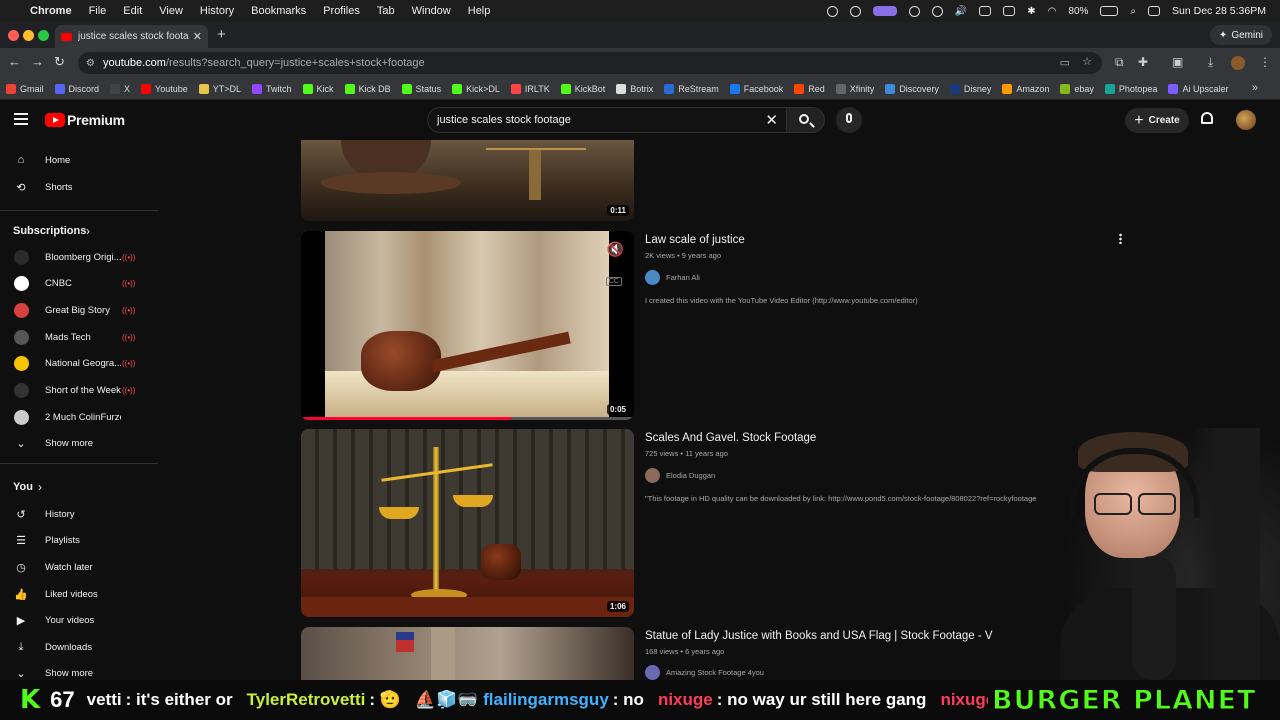 This screenshot has height=720, width=1280. Describe the element at coordinates (479, 11) in the screenshot. I see `menu-help: Help` at that location.